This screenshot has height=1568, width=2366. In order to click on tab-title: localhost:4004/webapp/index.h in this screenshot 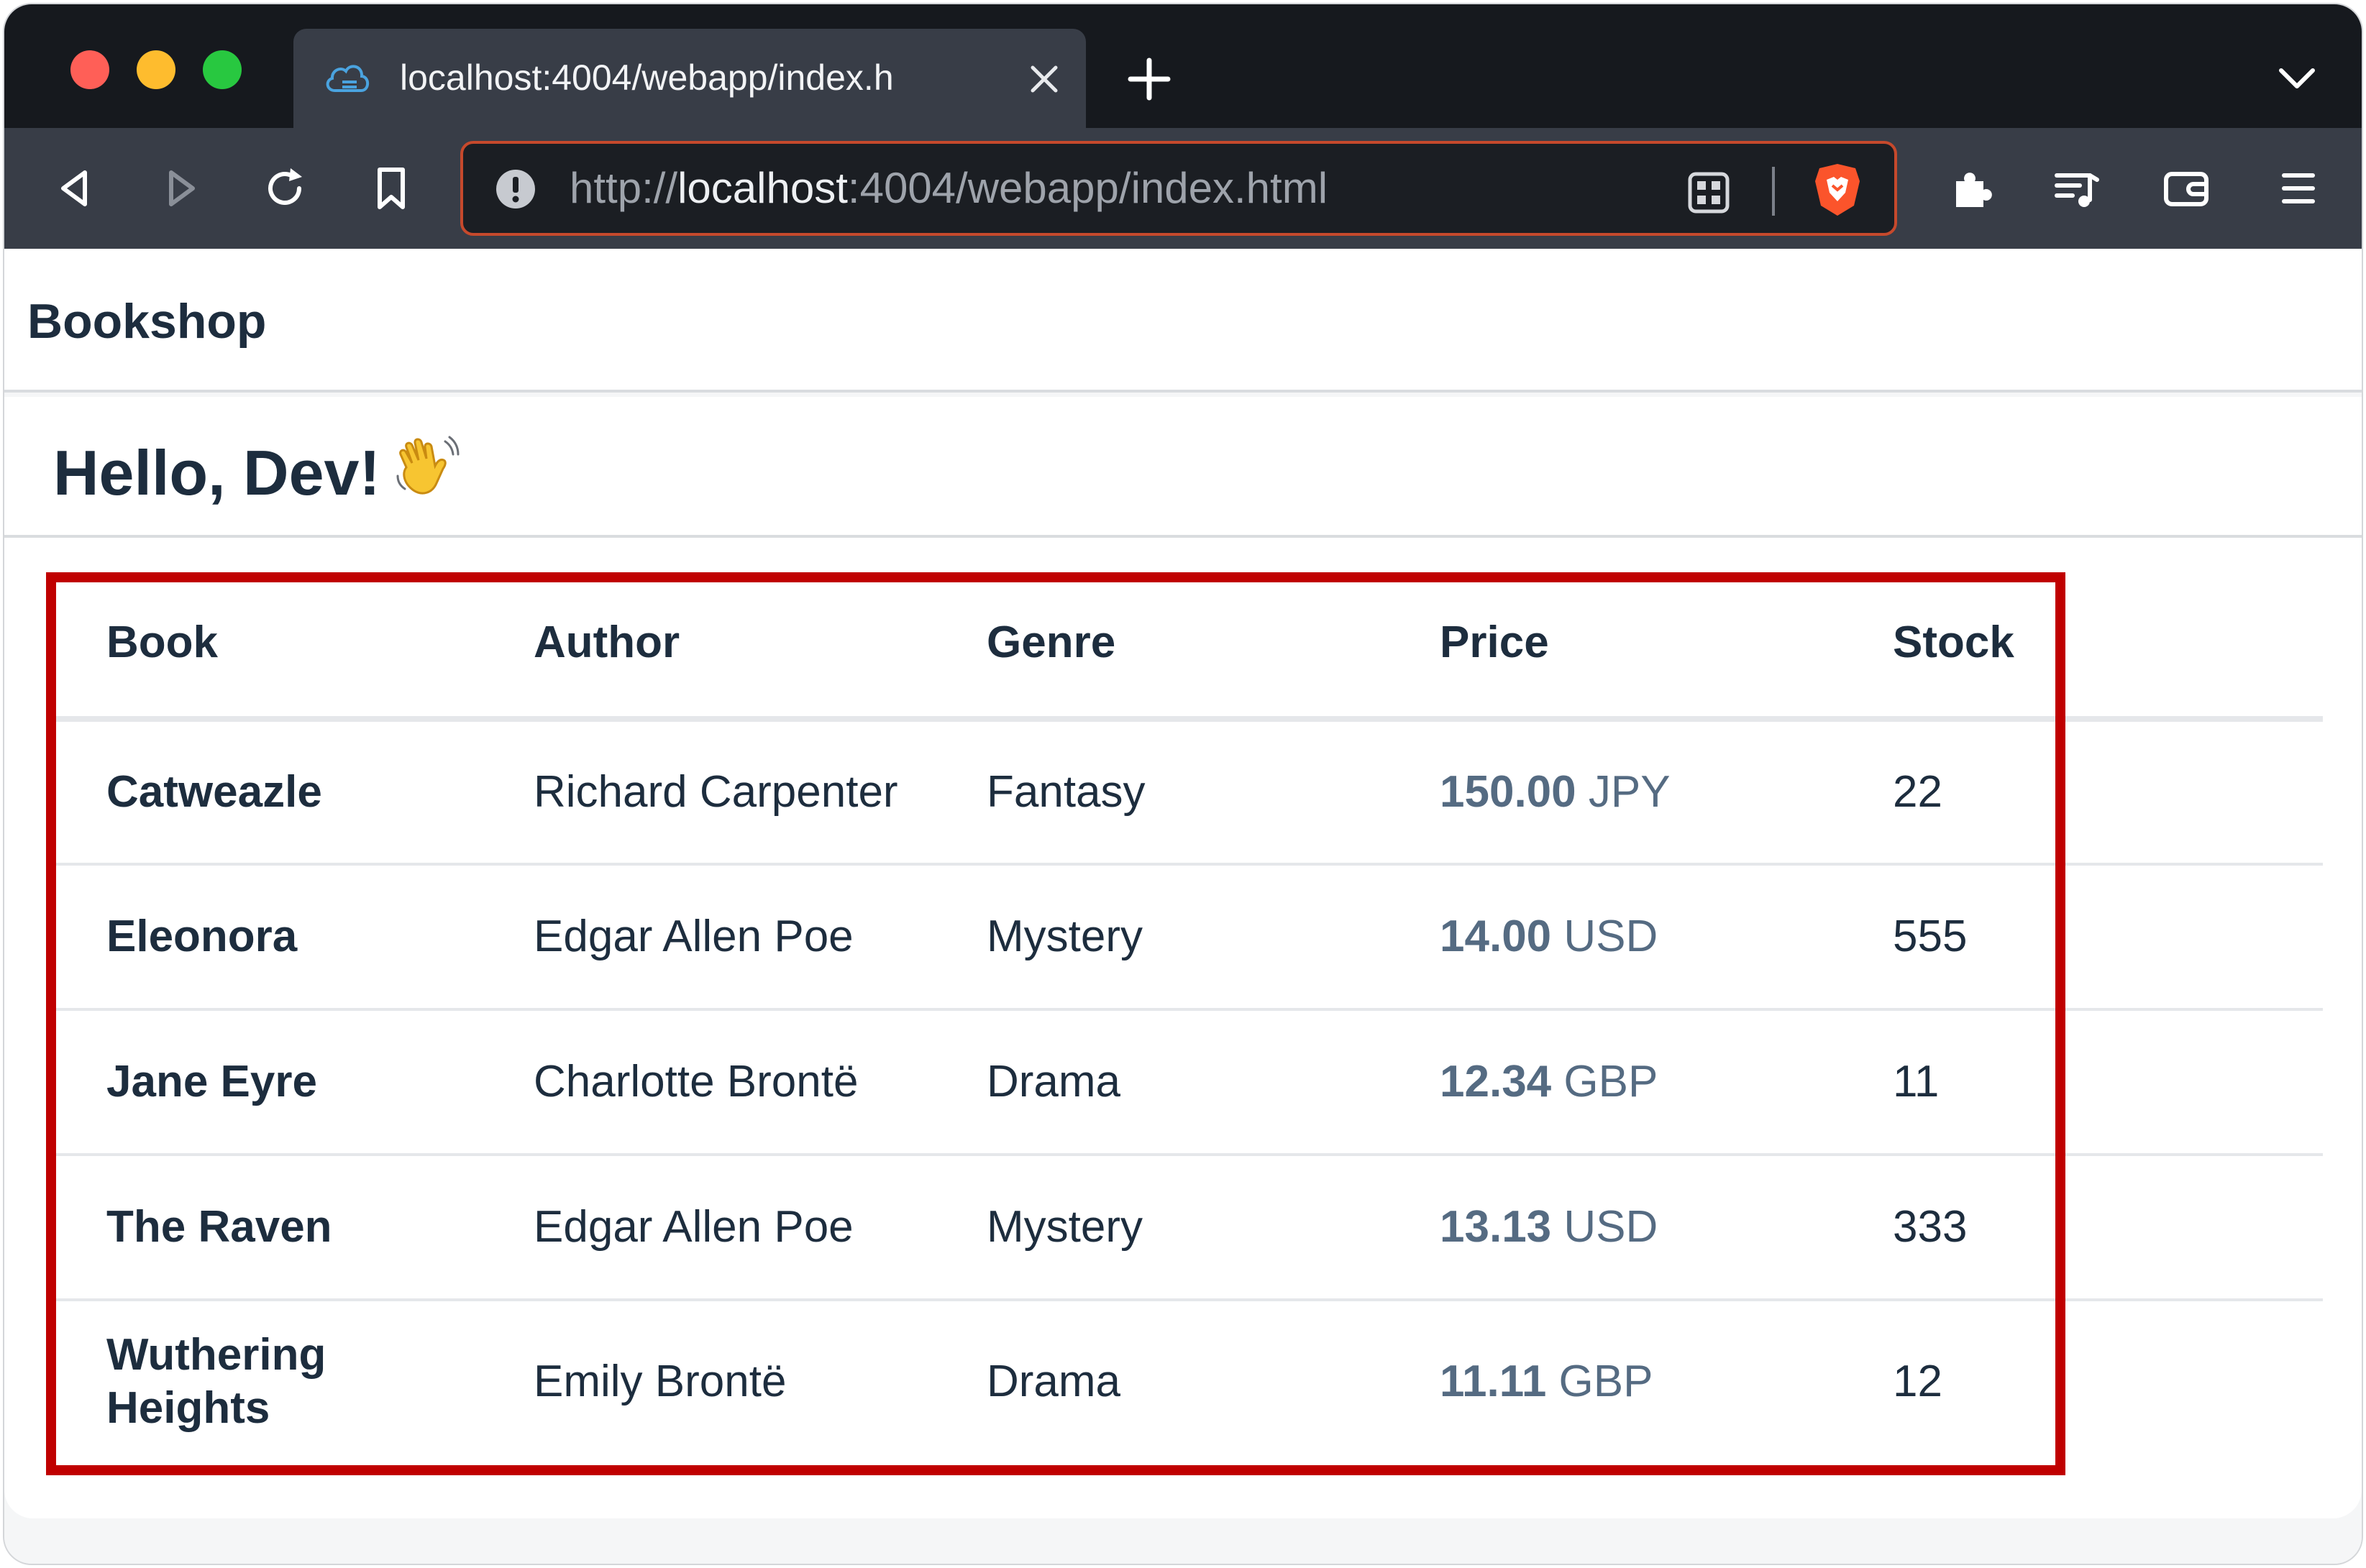, I will do `click(647, 78)`.